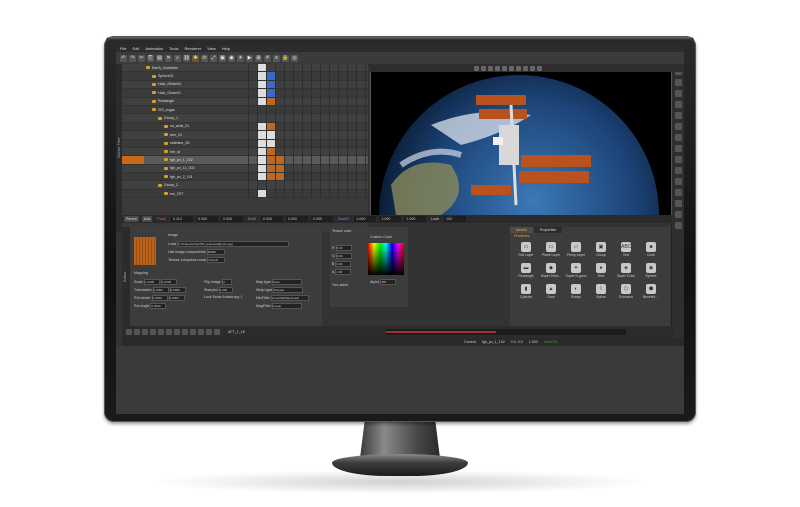  What do you see at coordinates (177, 290) in the screenshot?
I see `translation-v-field: 0.0000` at bounding box center [177, 290].